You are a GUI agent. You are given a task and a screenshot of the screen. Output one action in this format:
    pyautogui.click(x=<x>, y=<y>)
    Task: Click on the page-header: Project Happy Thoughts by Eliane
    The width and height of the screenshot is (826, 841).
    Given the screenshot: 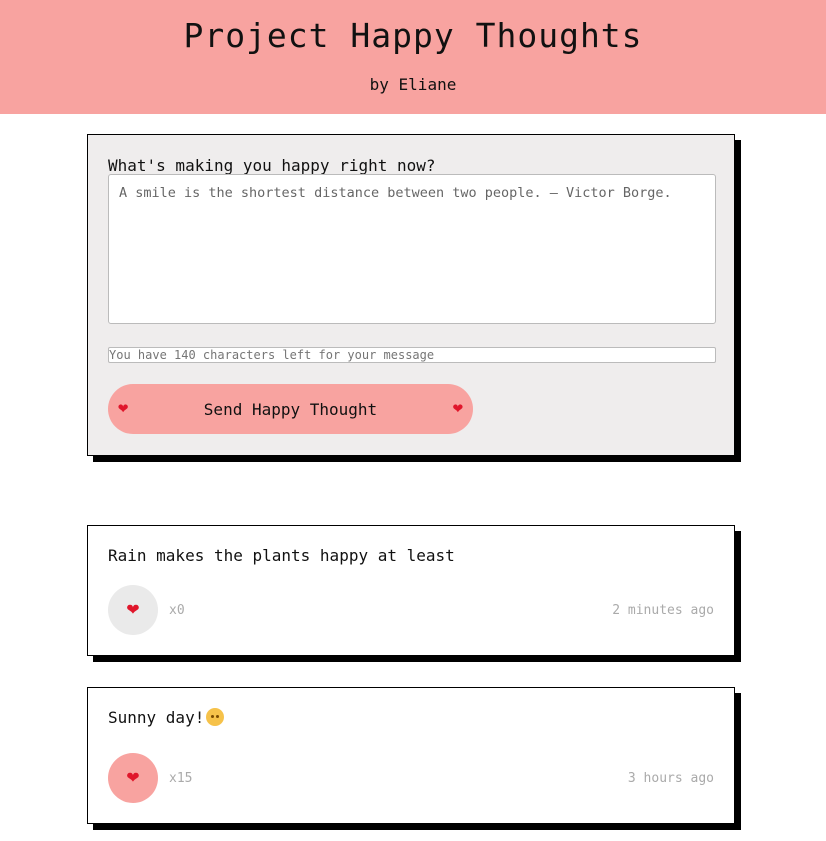 What is the action you would take?
    pyautogui.click(x=413, y=57)
    